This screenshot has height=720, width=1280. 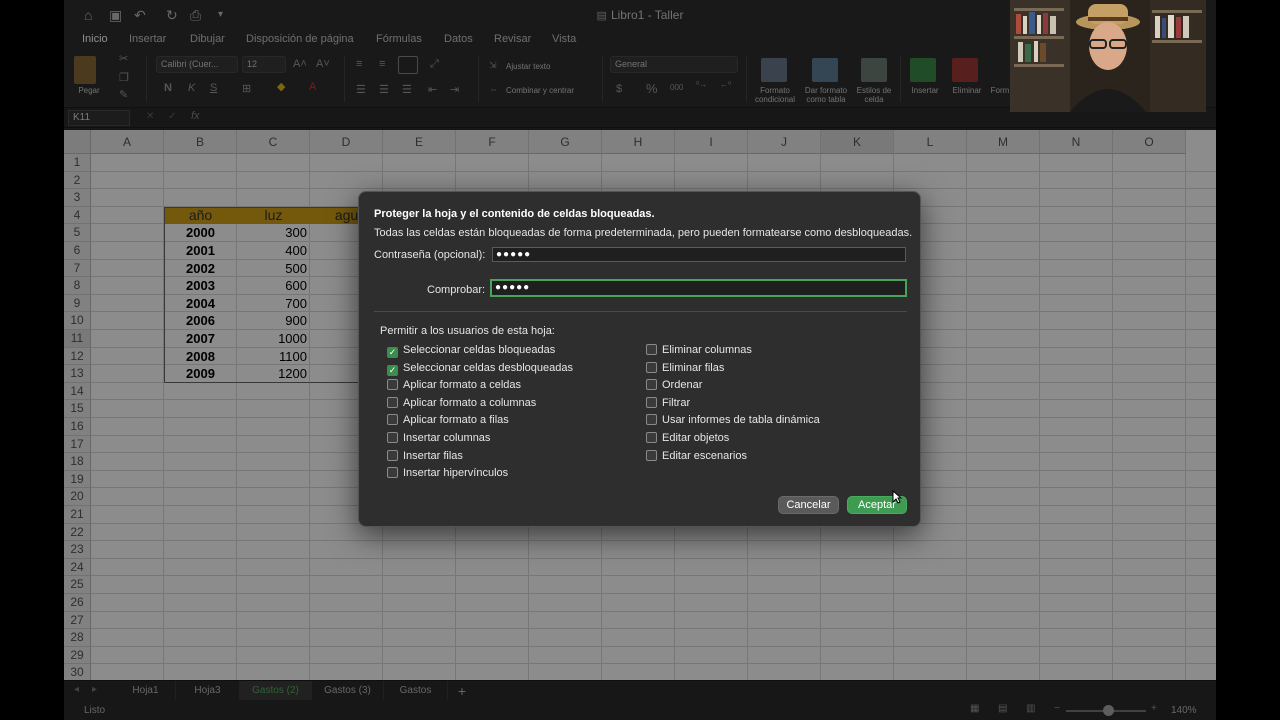 I want to click on verify-field: ●●●●●, so click(x=698, y=288).